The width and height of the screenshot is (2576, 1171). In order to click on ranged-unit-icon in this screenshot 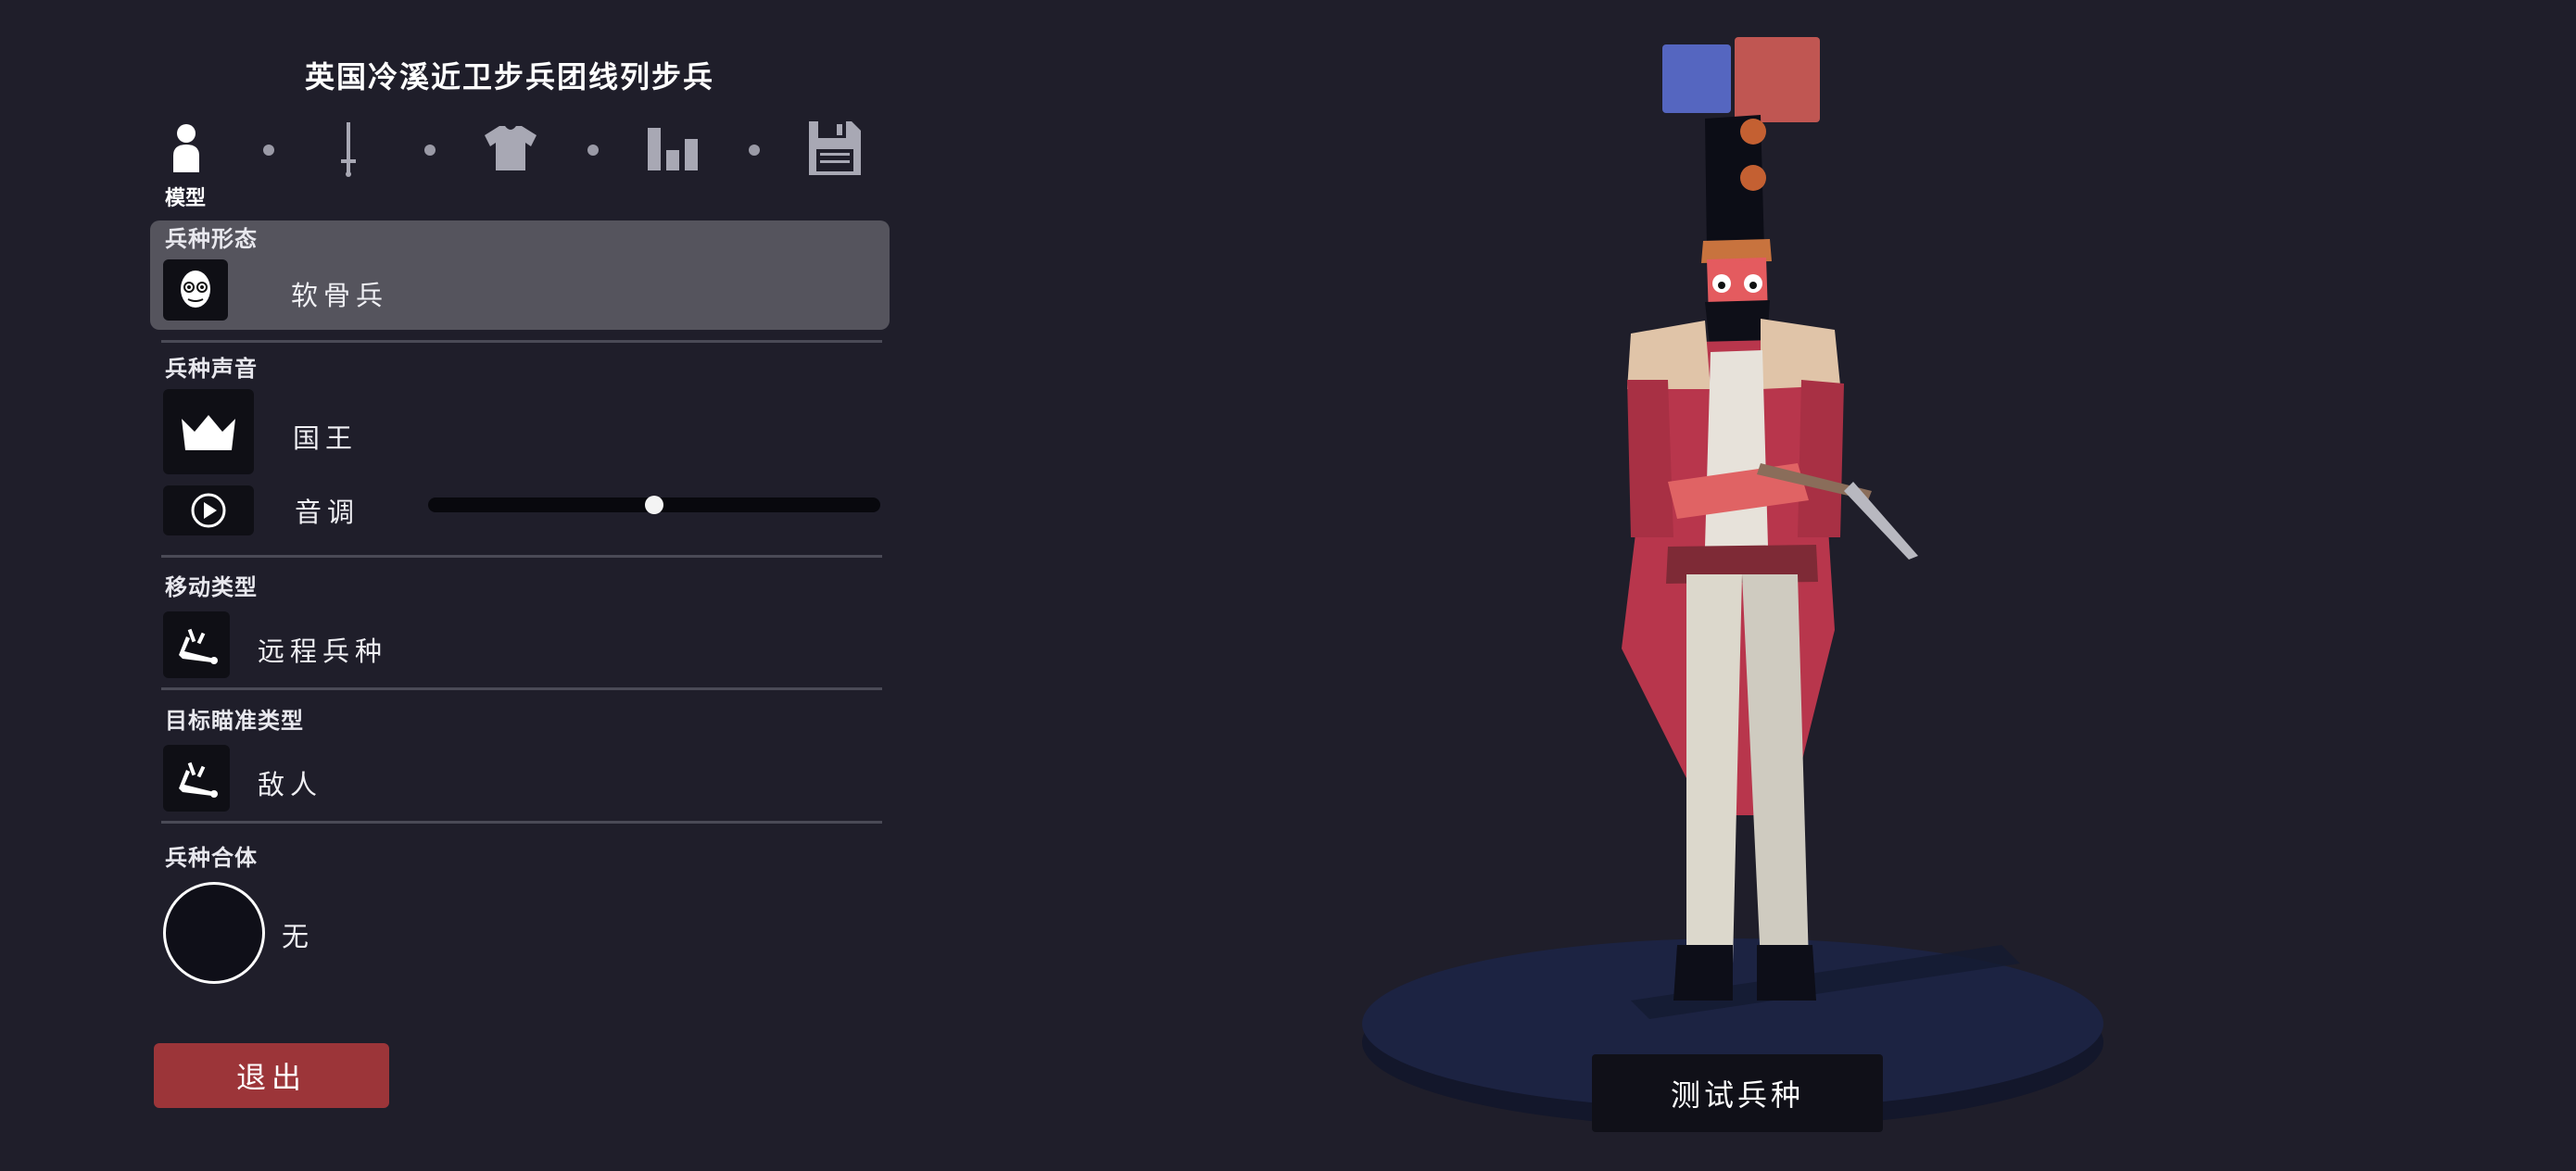, I will do `click(197, 645)`.